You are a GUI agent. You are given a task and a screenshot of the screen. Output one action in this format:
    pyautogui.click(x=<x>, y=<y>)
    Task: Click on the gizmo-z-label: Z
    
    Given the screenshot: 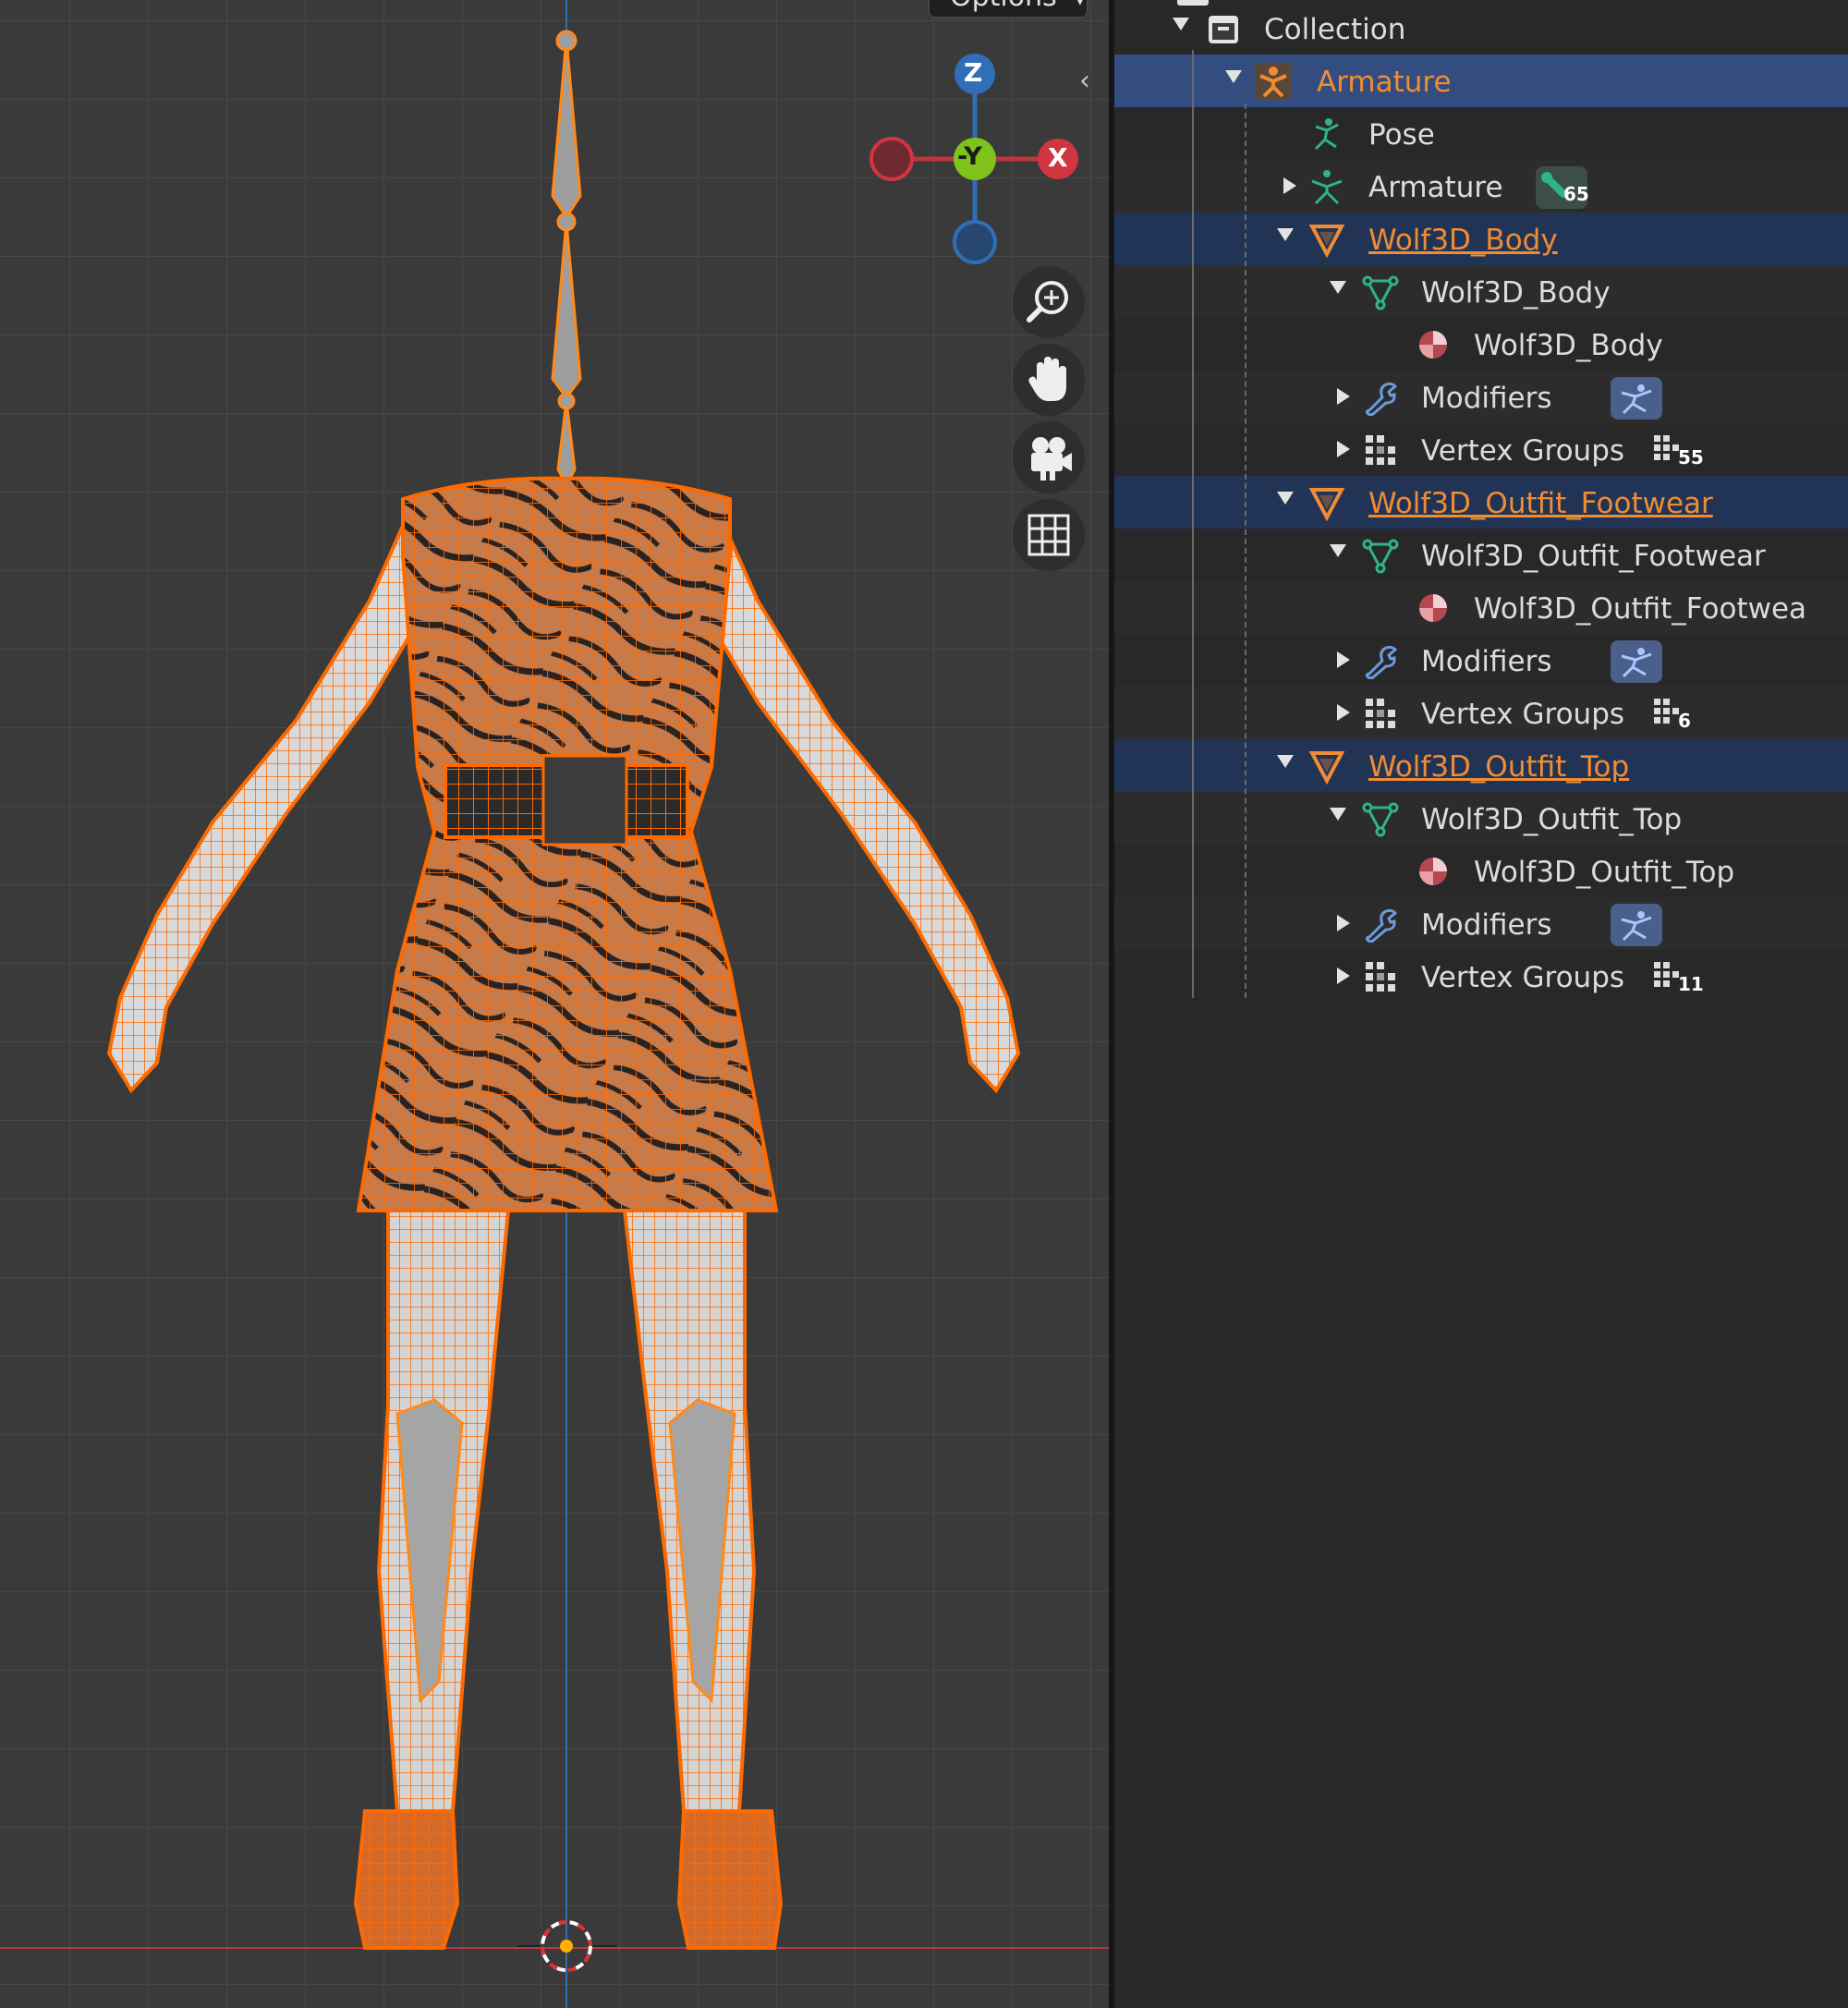 What is the action you would take?
    pyautogui.click(x=974, y=72)
    